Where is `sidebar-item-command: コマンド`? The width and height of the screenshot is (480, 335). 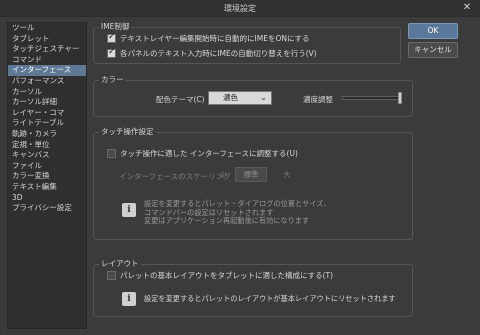
sidebar-item-command: コマンド is located at coordinates (47, 60).